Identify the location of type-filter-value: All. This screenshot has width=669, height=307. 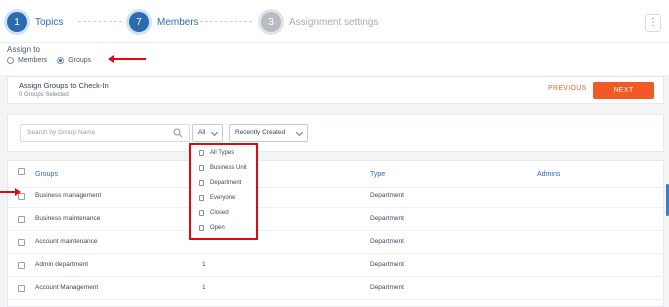
(202, 132).